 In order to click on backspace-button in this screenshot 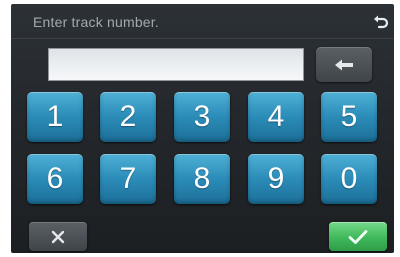, I will do `click(344, 64)`.